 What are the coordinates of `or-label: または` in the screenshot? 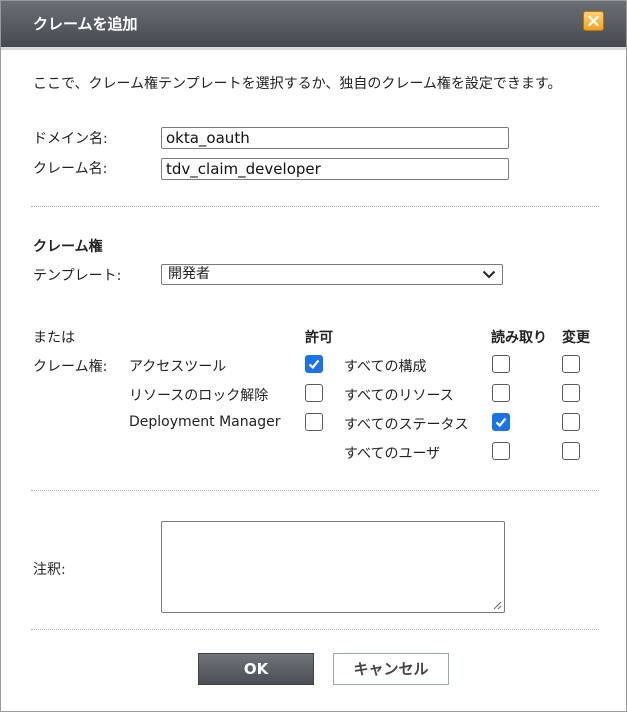 It's located at (54, 338).